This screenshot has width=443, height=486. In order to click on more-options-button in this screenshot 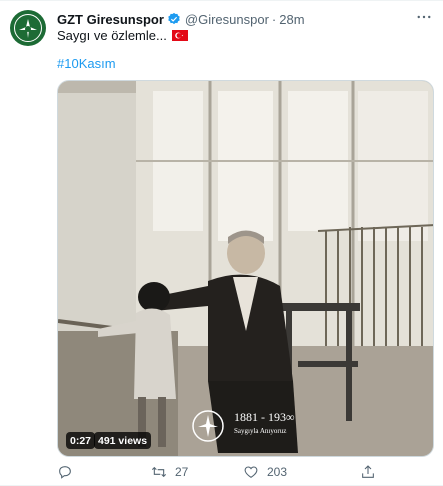, I will do `click(424, 17)`.